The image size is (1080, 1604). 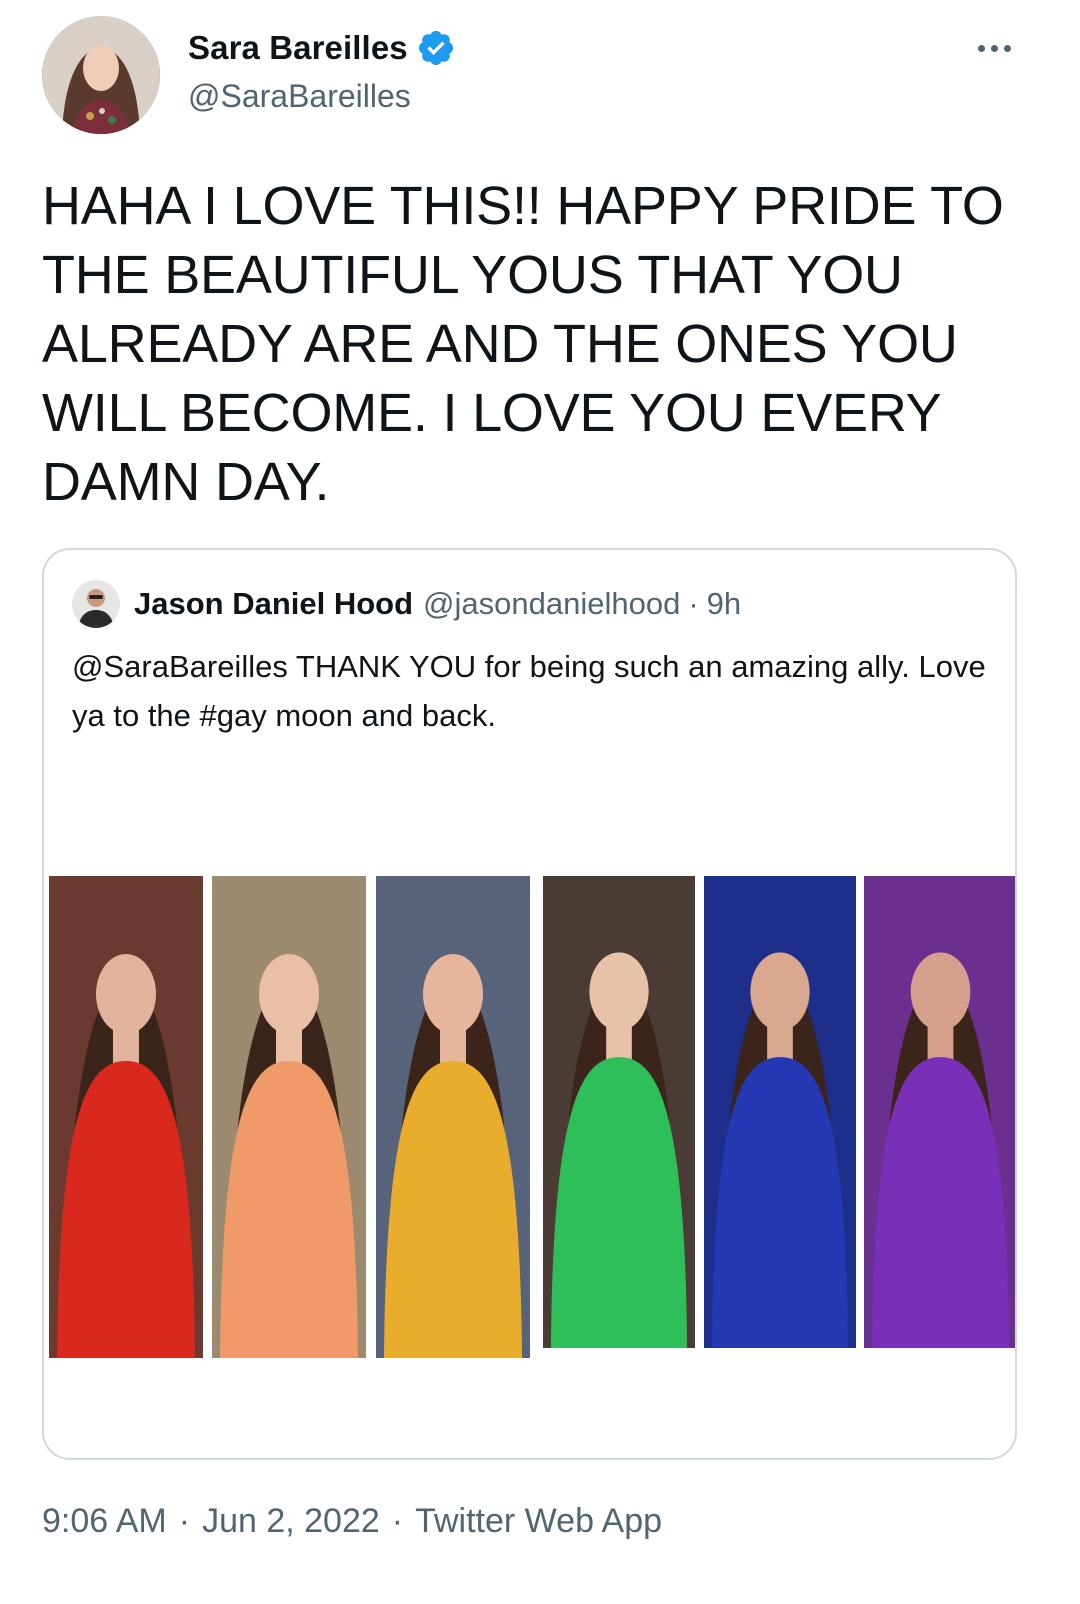 I want to click on verified-badge-icon, so click(x=435, y=48).